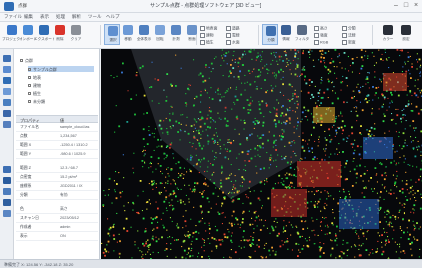 The image size is (422, 268). What do you see at coordinates (44, 17) in the screenshot?
I see `menu-view: 表示` at bounding box center [44, 17].